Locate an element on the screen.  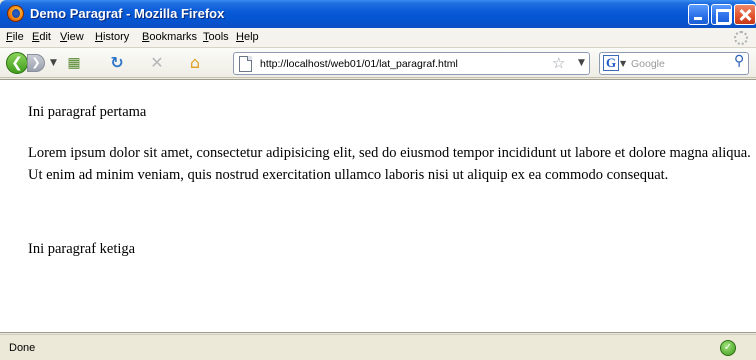
minimize-button is located at coordinates (698, 14).